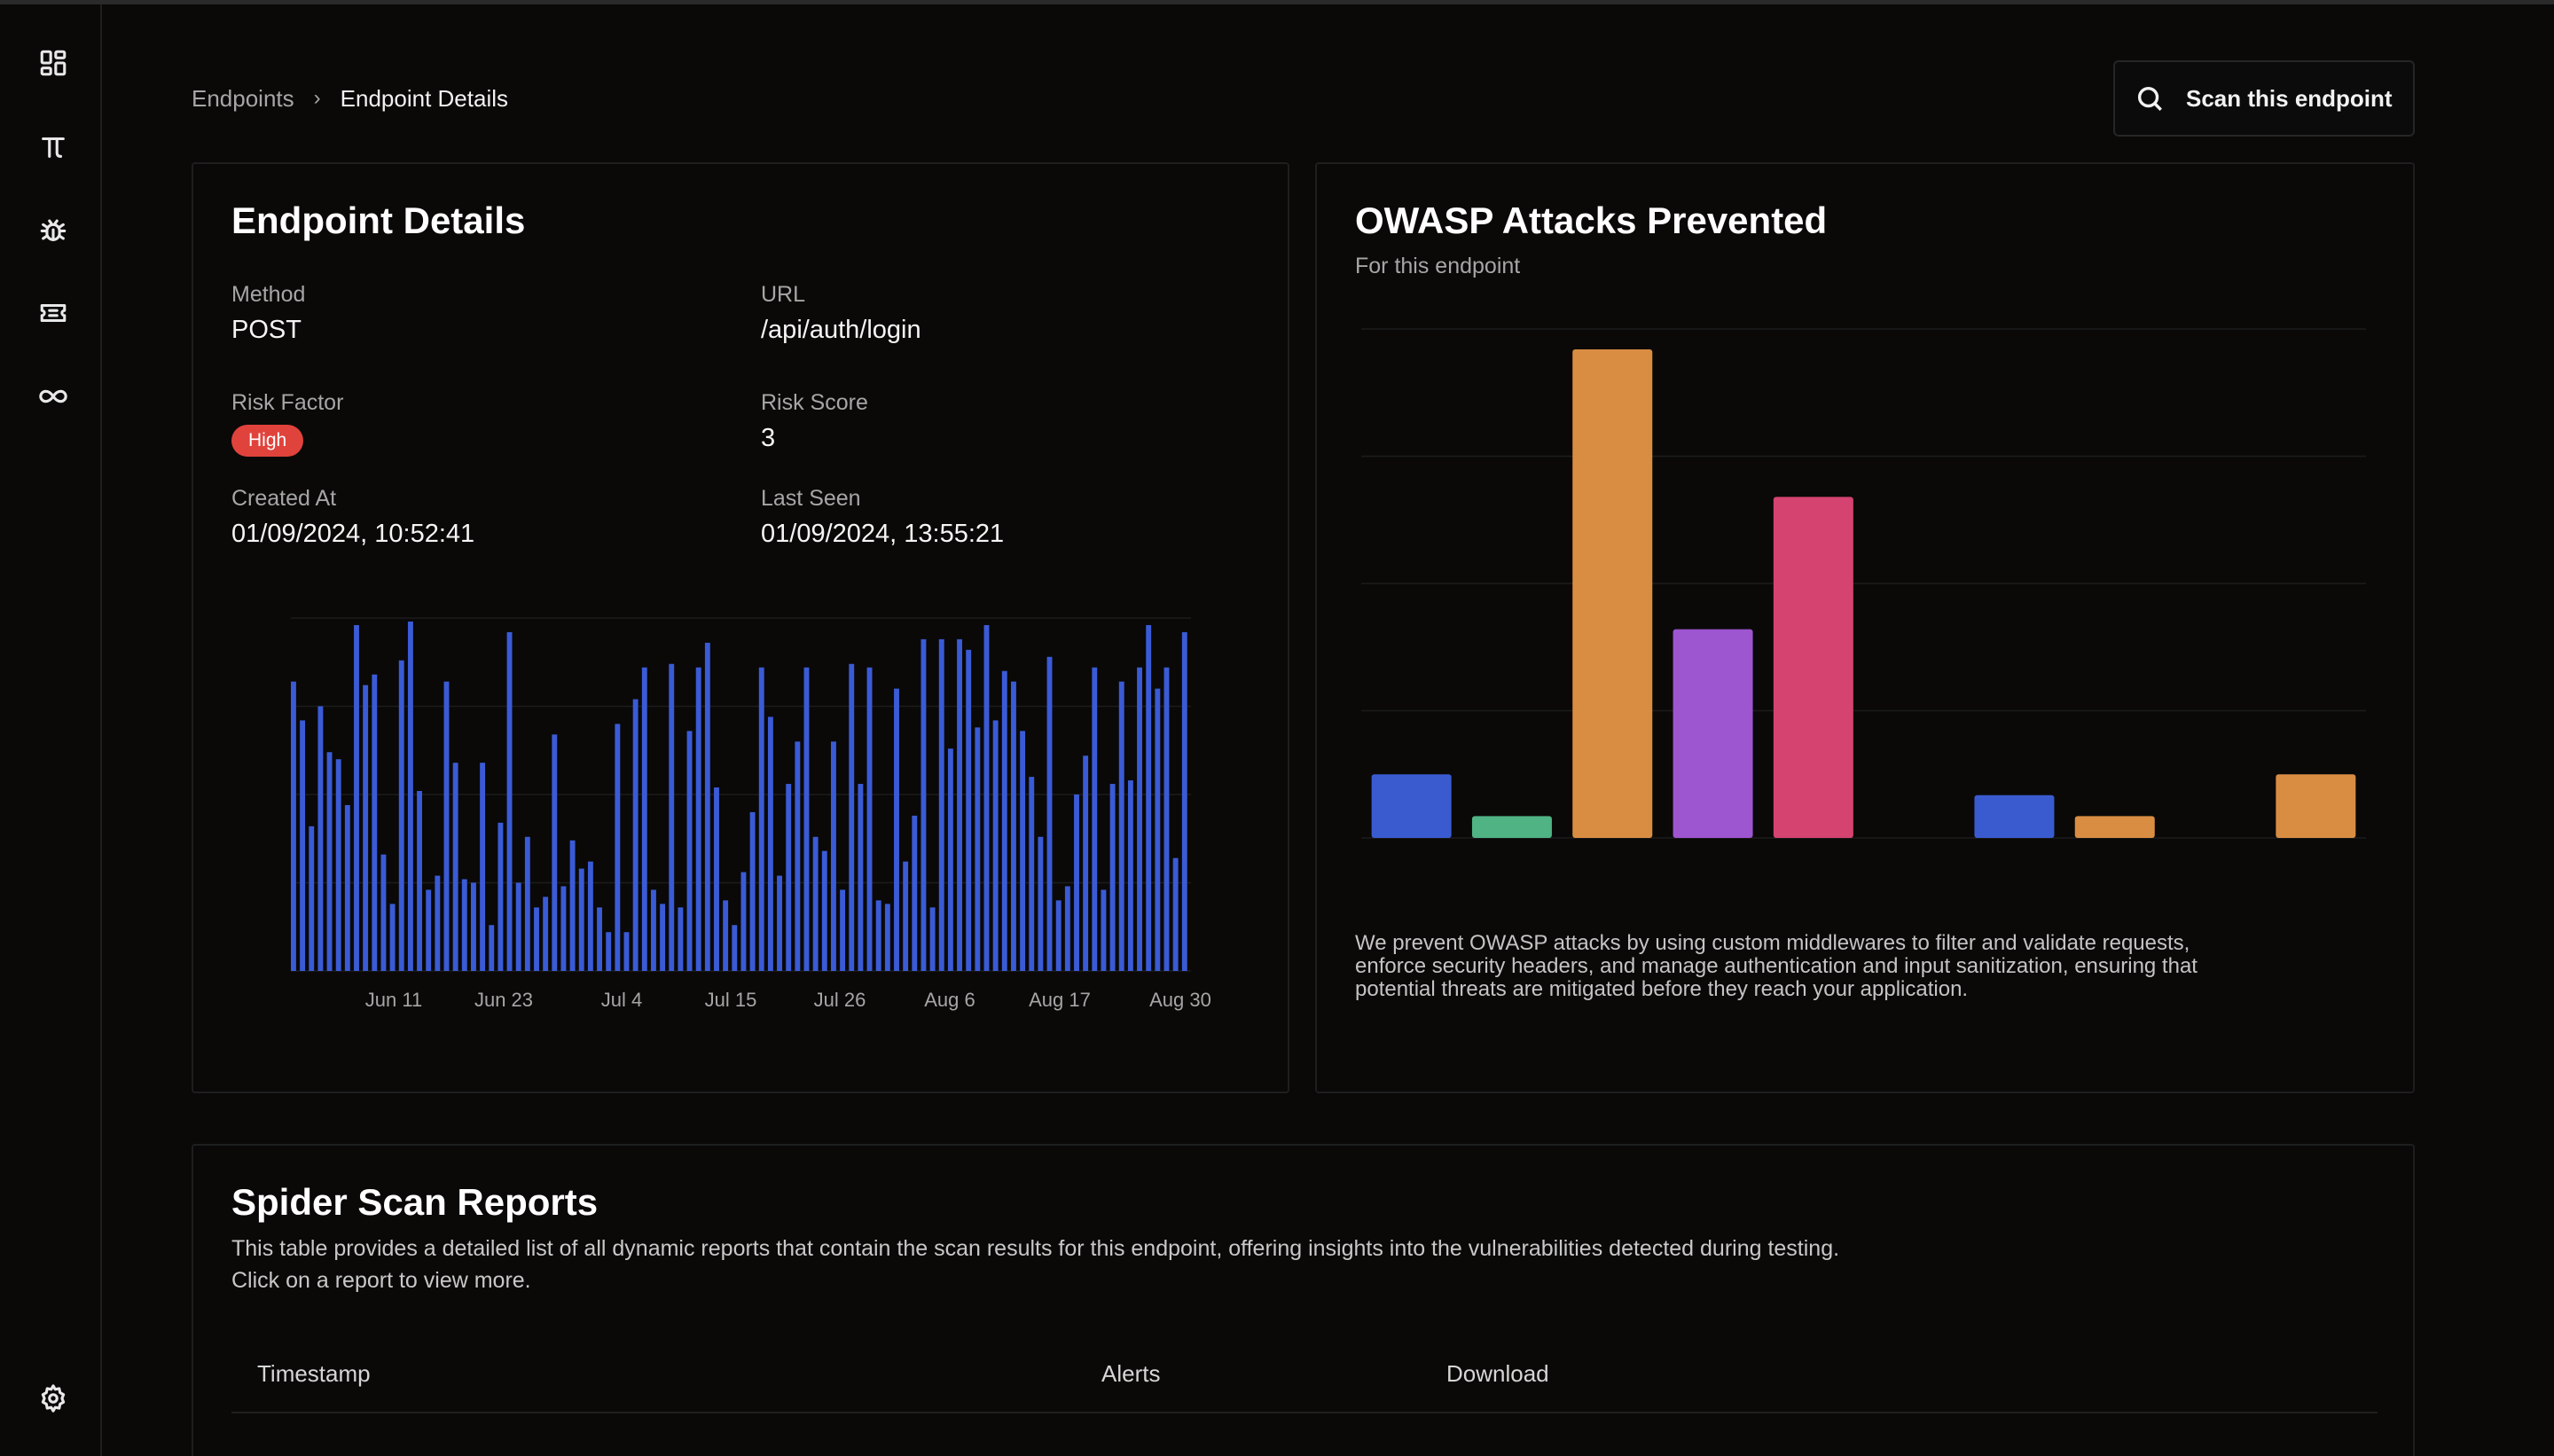 The image size is (2554, 1456). Describe the element at coordinates (53, 1398) in the screenshot. I see `gear-icon` at that location.